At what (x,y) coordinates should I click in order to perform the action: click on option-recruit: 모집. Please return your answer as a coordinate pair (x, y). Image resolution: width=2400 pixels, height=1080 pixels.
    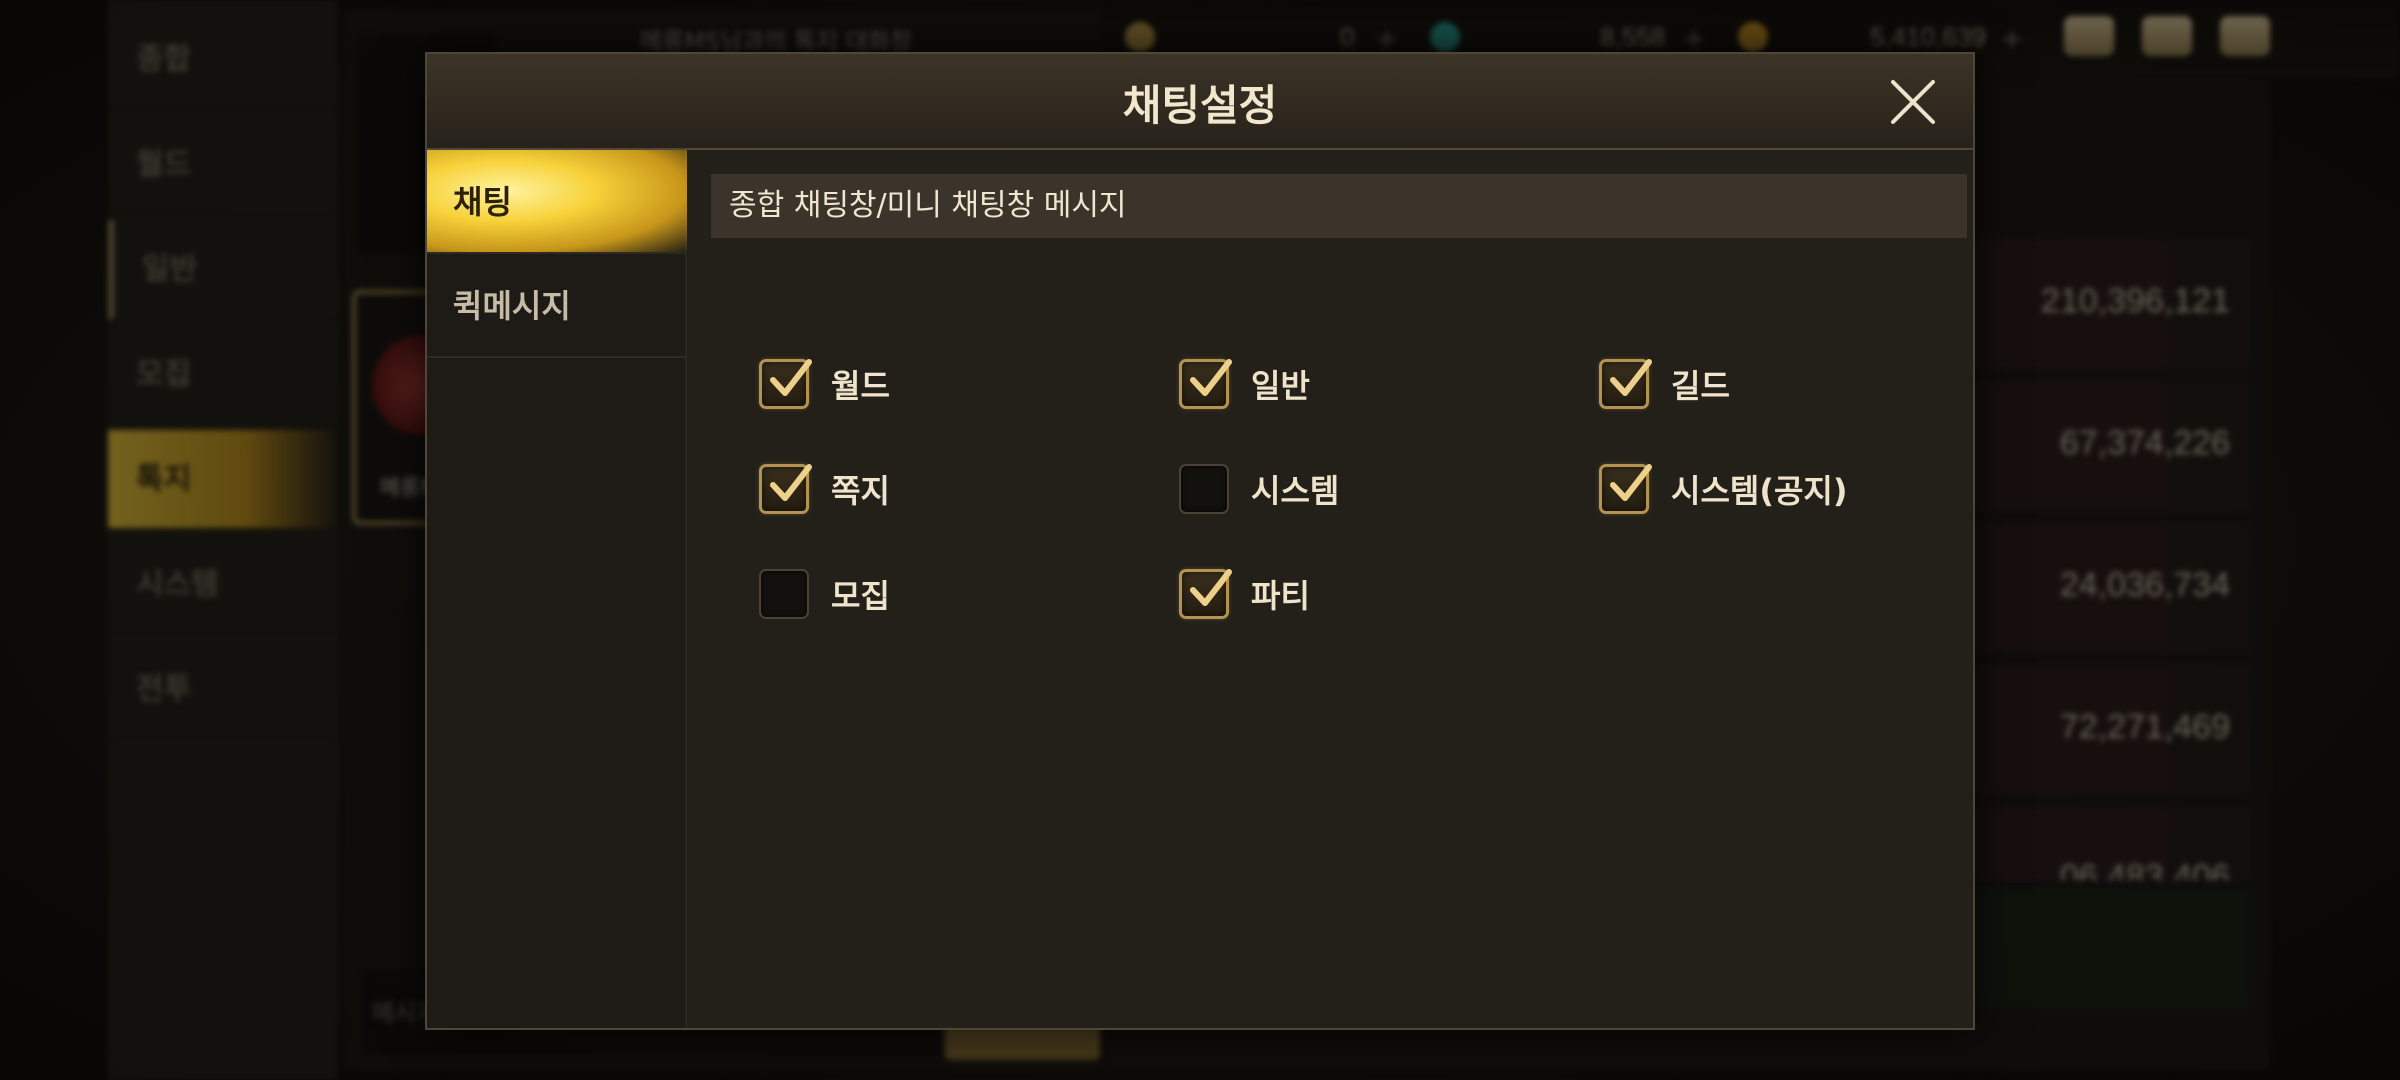
    Looking at the image, I should click on (824, 594).